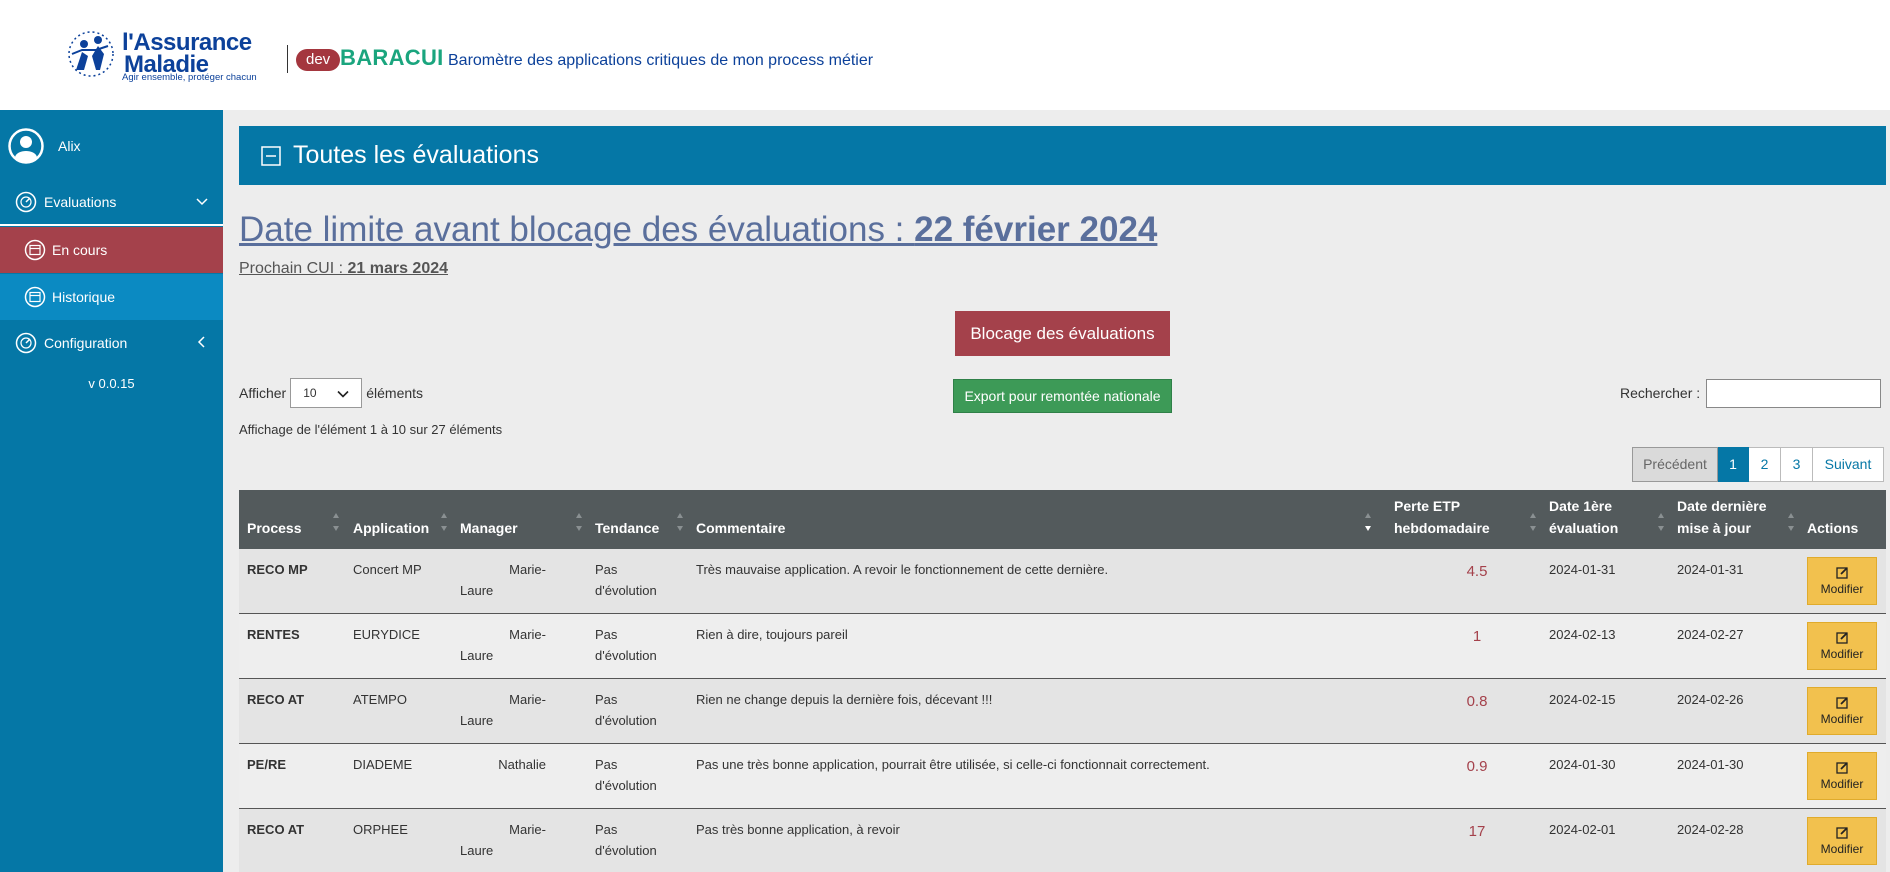 The width and height of the screenshot is (1890, 872). What do you see at coordinates (1605, 519) in the screenshot?
I see `column-date-premiere: Date 1ère évaluation` at bounding box center [1605, 519].